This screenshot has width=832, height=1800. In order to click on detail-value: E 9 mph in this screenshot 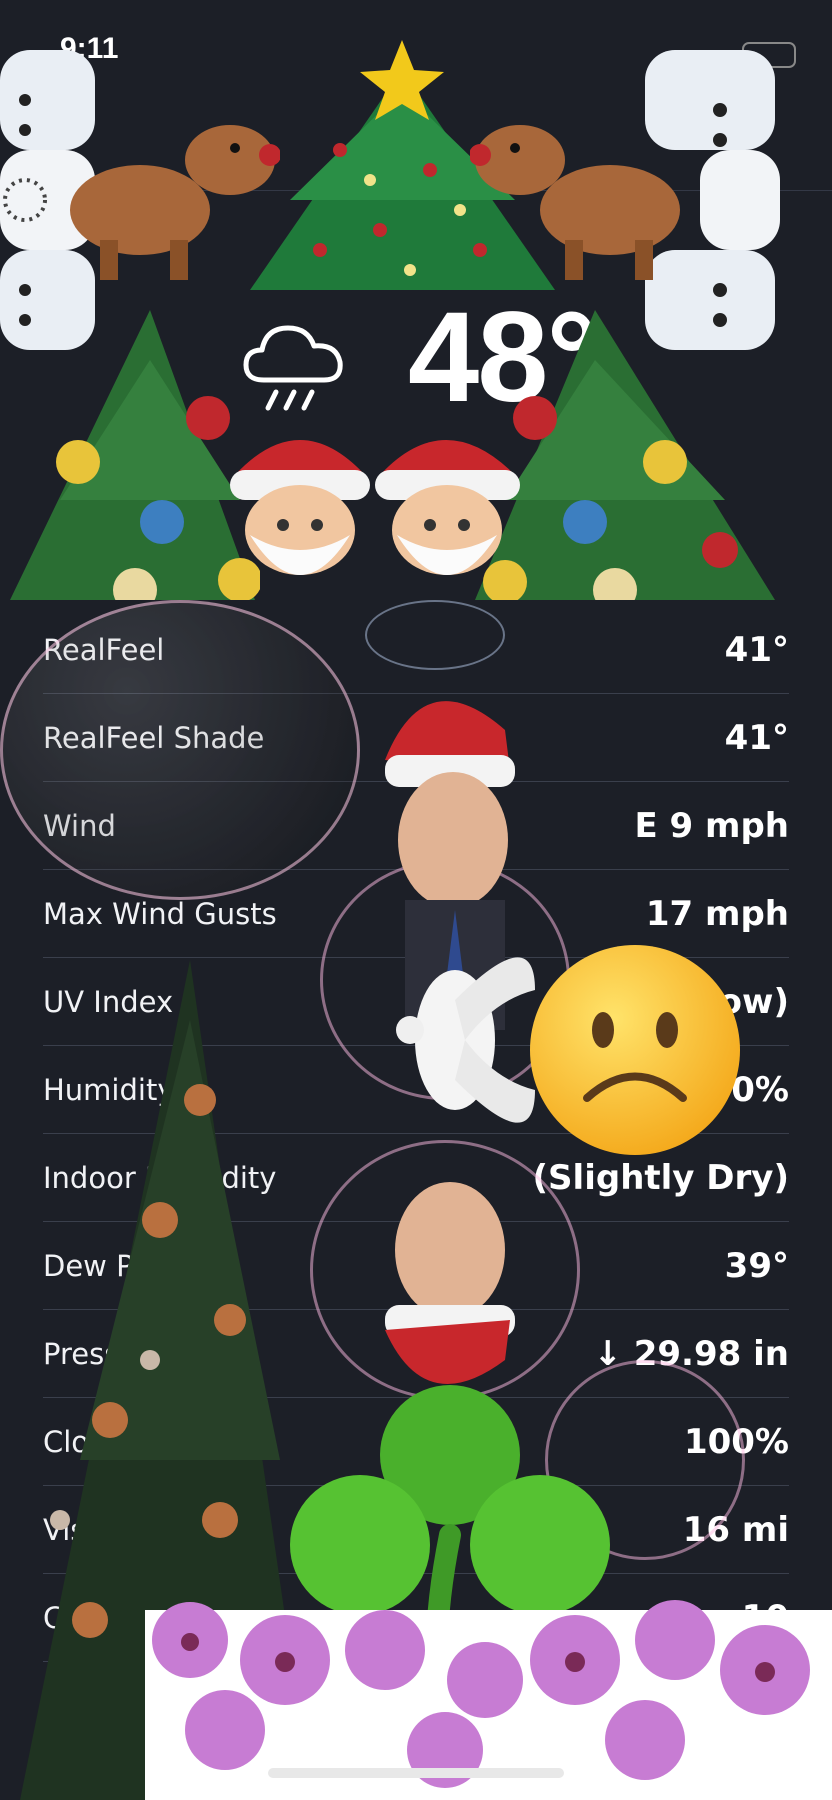, I will do `click(711, 825)`.